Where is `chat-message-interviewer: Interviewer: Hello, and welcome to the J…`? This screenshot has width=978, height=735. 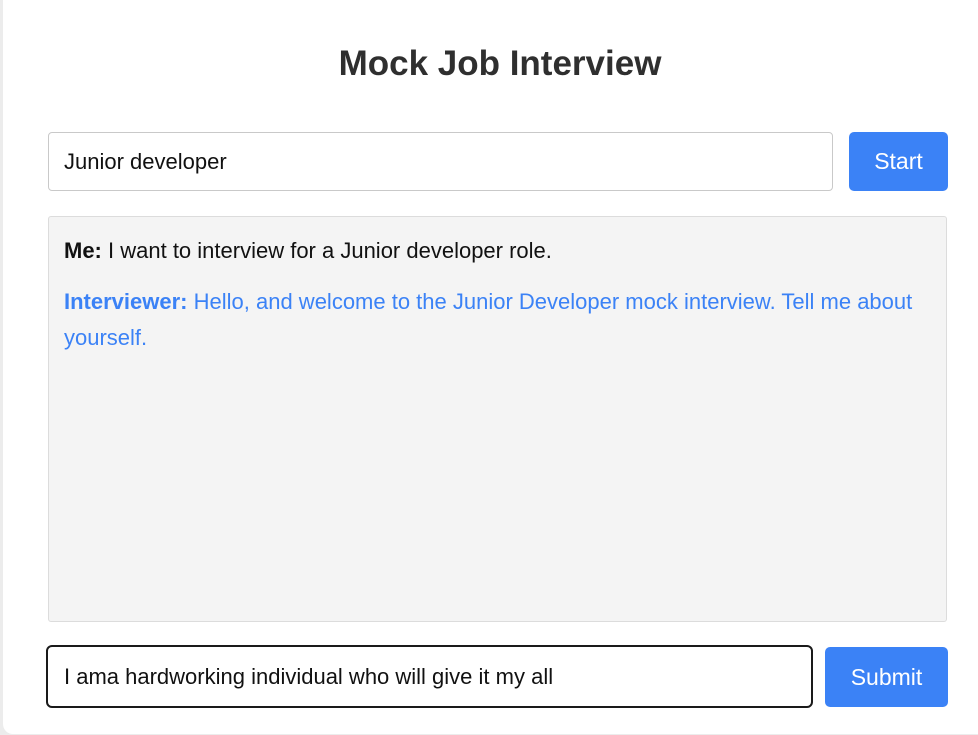
chat-message-interviewer: Interviewer: Hello, and welcome to the J… is located at coordinates (497, 320).